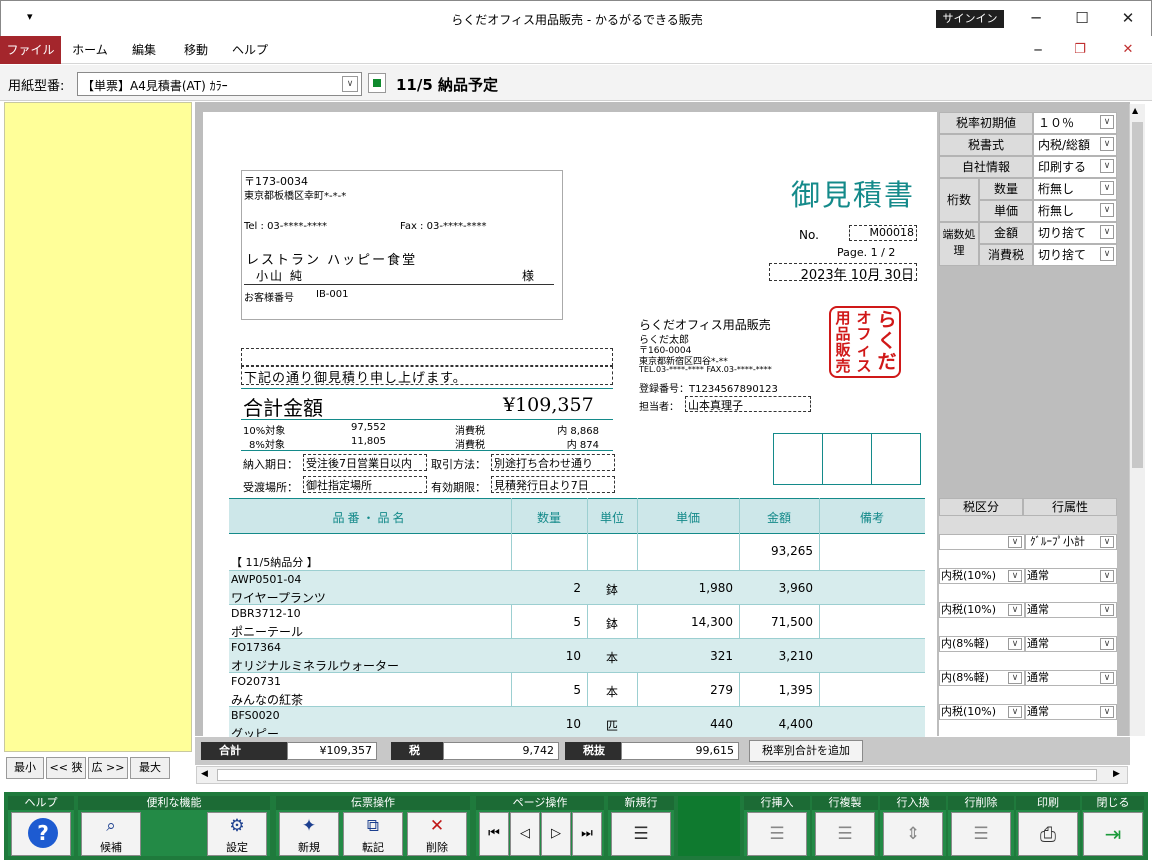 This screenshot has width=1152, height=864. I want to click on add-tax-summary-button: 税率別合計を追加, so click(806, 751).